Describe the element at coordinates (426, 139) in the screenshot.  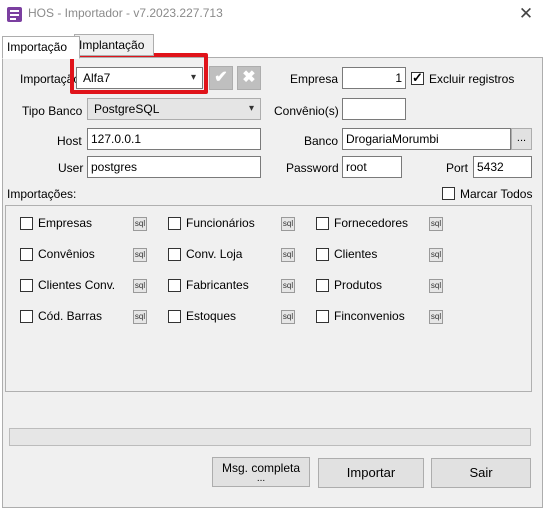
I see `banco-field: DrogariaMorumbi` at that location.